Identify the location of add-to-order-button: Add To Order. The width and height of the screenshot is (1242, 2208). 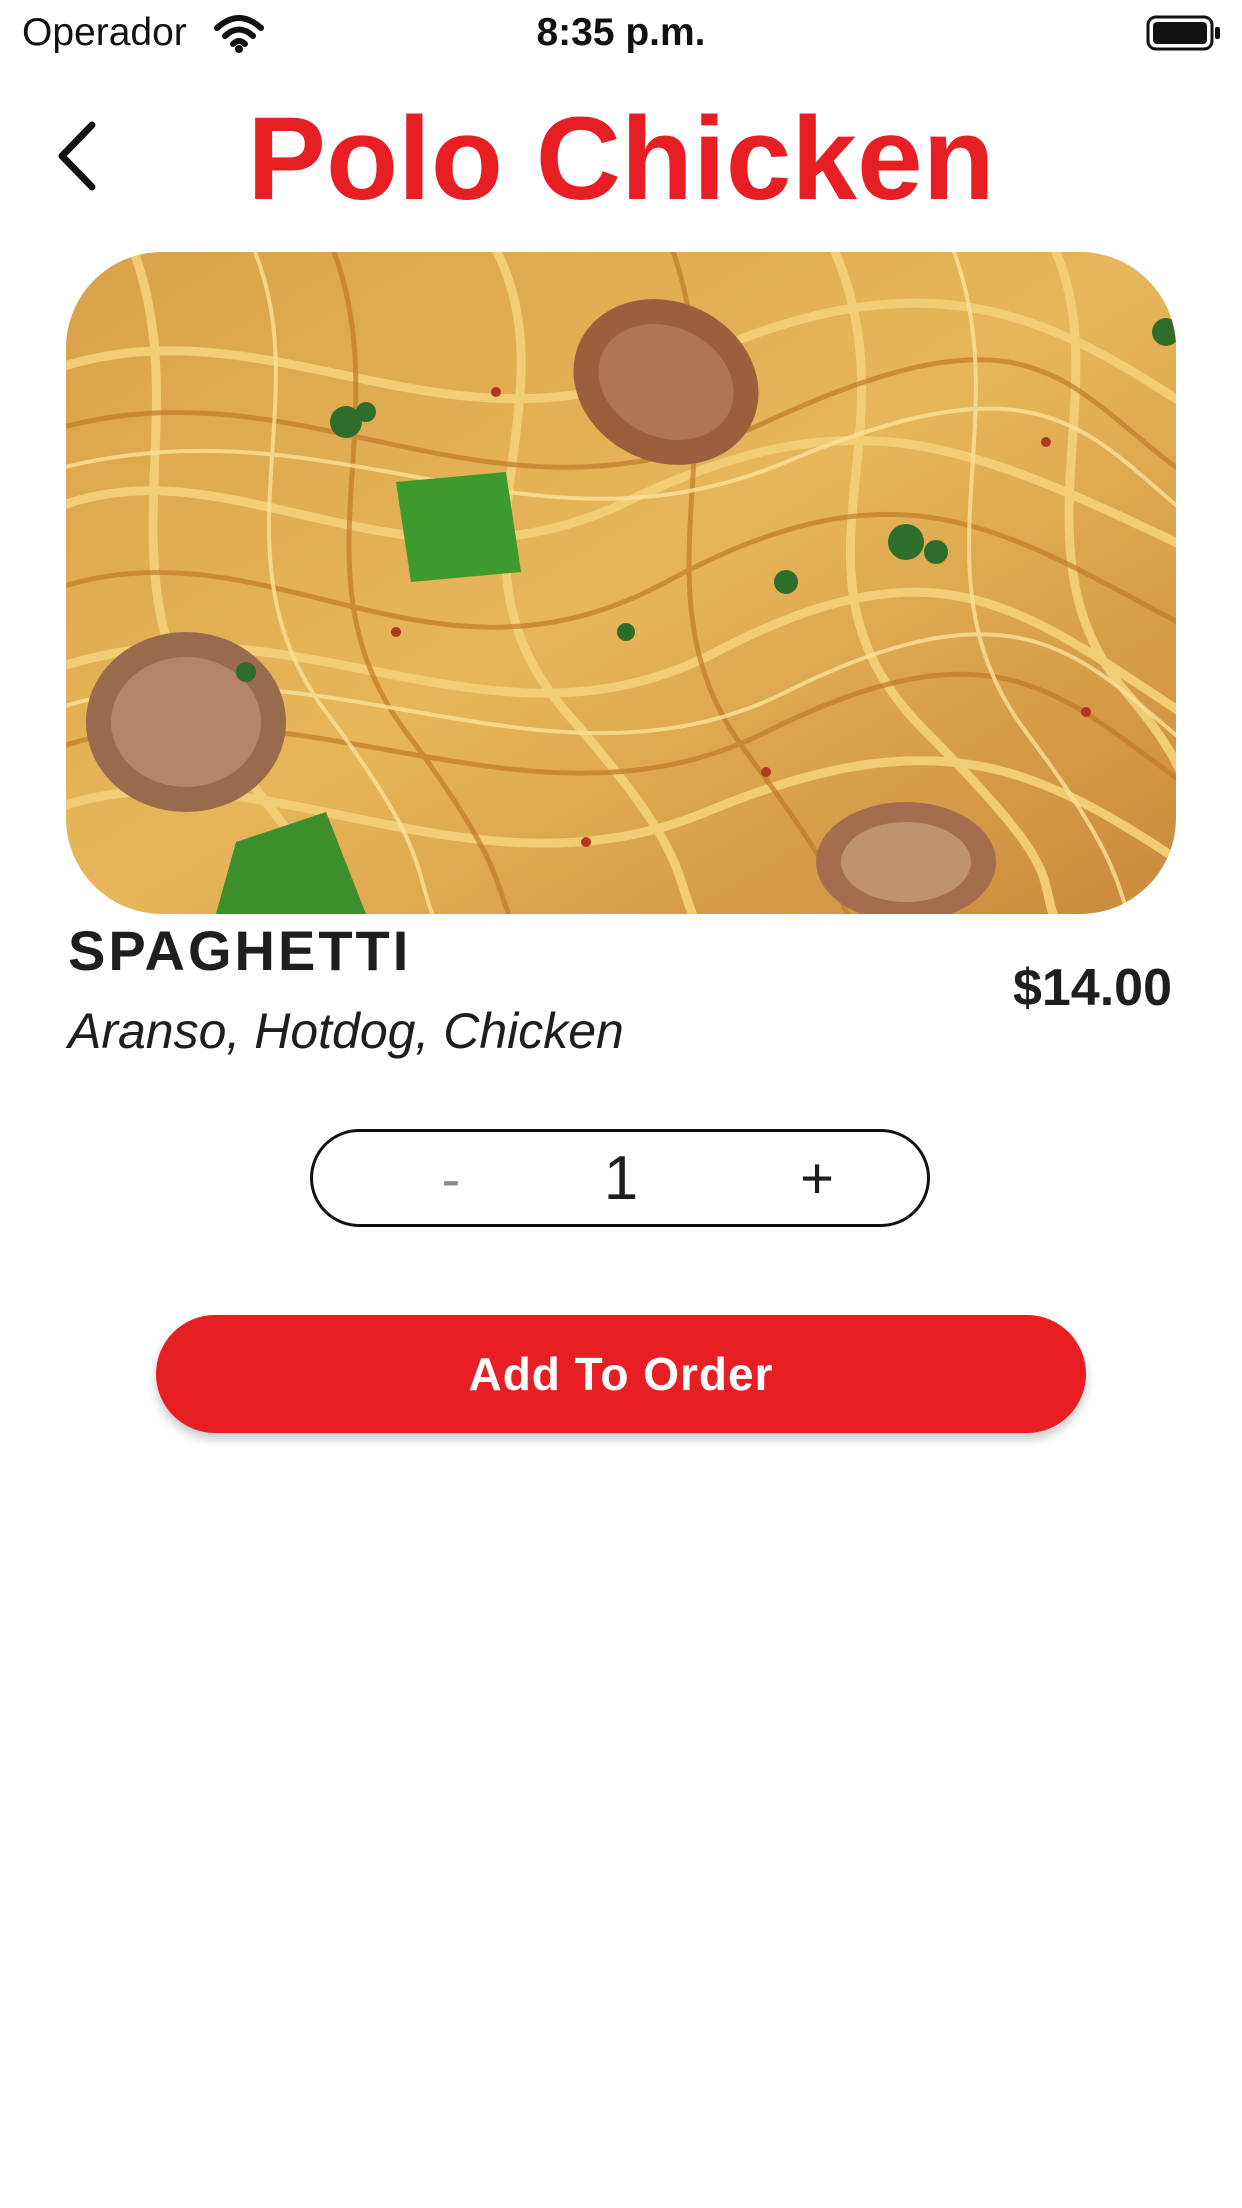
(621, 1374).